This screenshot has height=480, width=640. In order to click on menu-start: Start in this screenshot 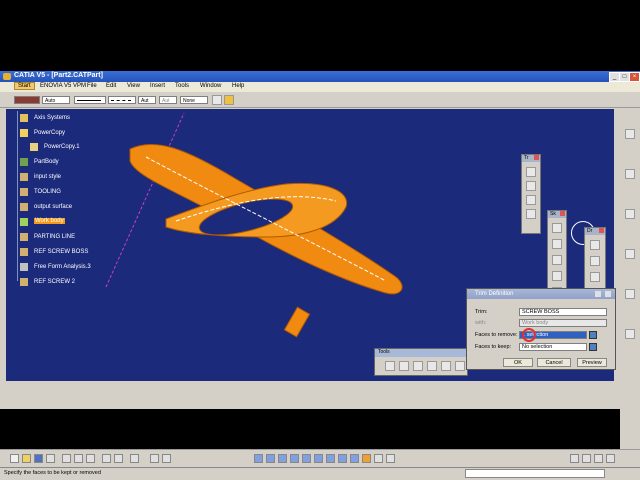, I will do `click(24, 86)`.